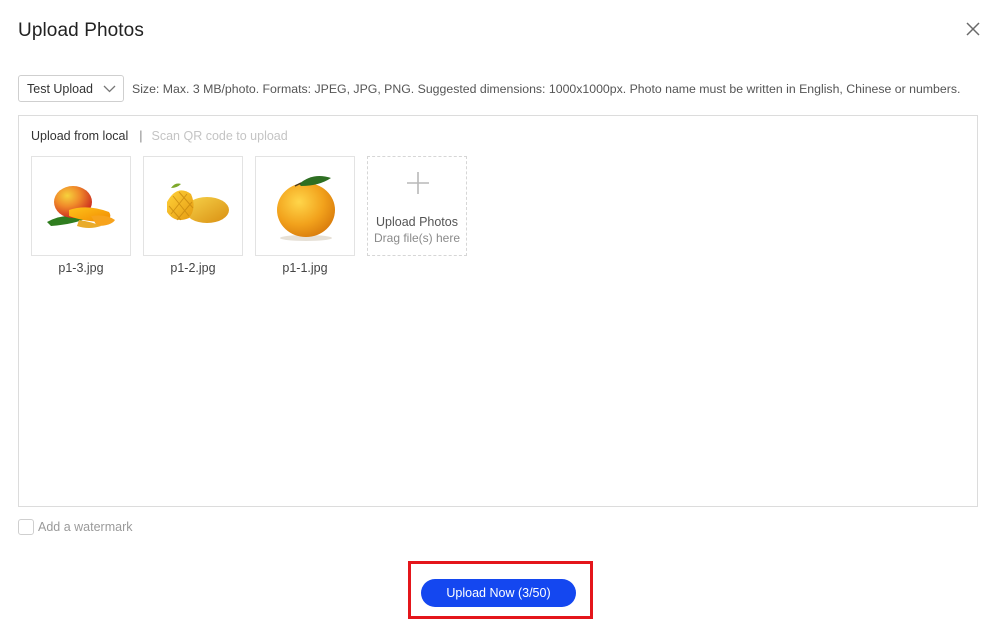 This screenshot has height=644, width=996. Describe the element at coordinates (417, 206) in the screenshot. I see `upload-photos-dropzone: Upload Photos Drag file(s) here` at that location.